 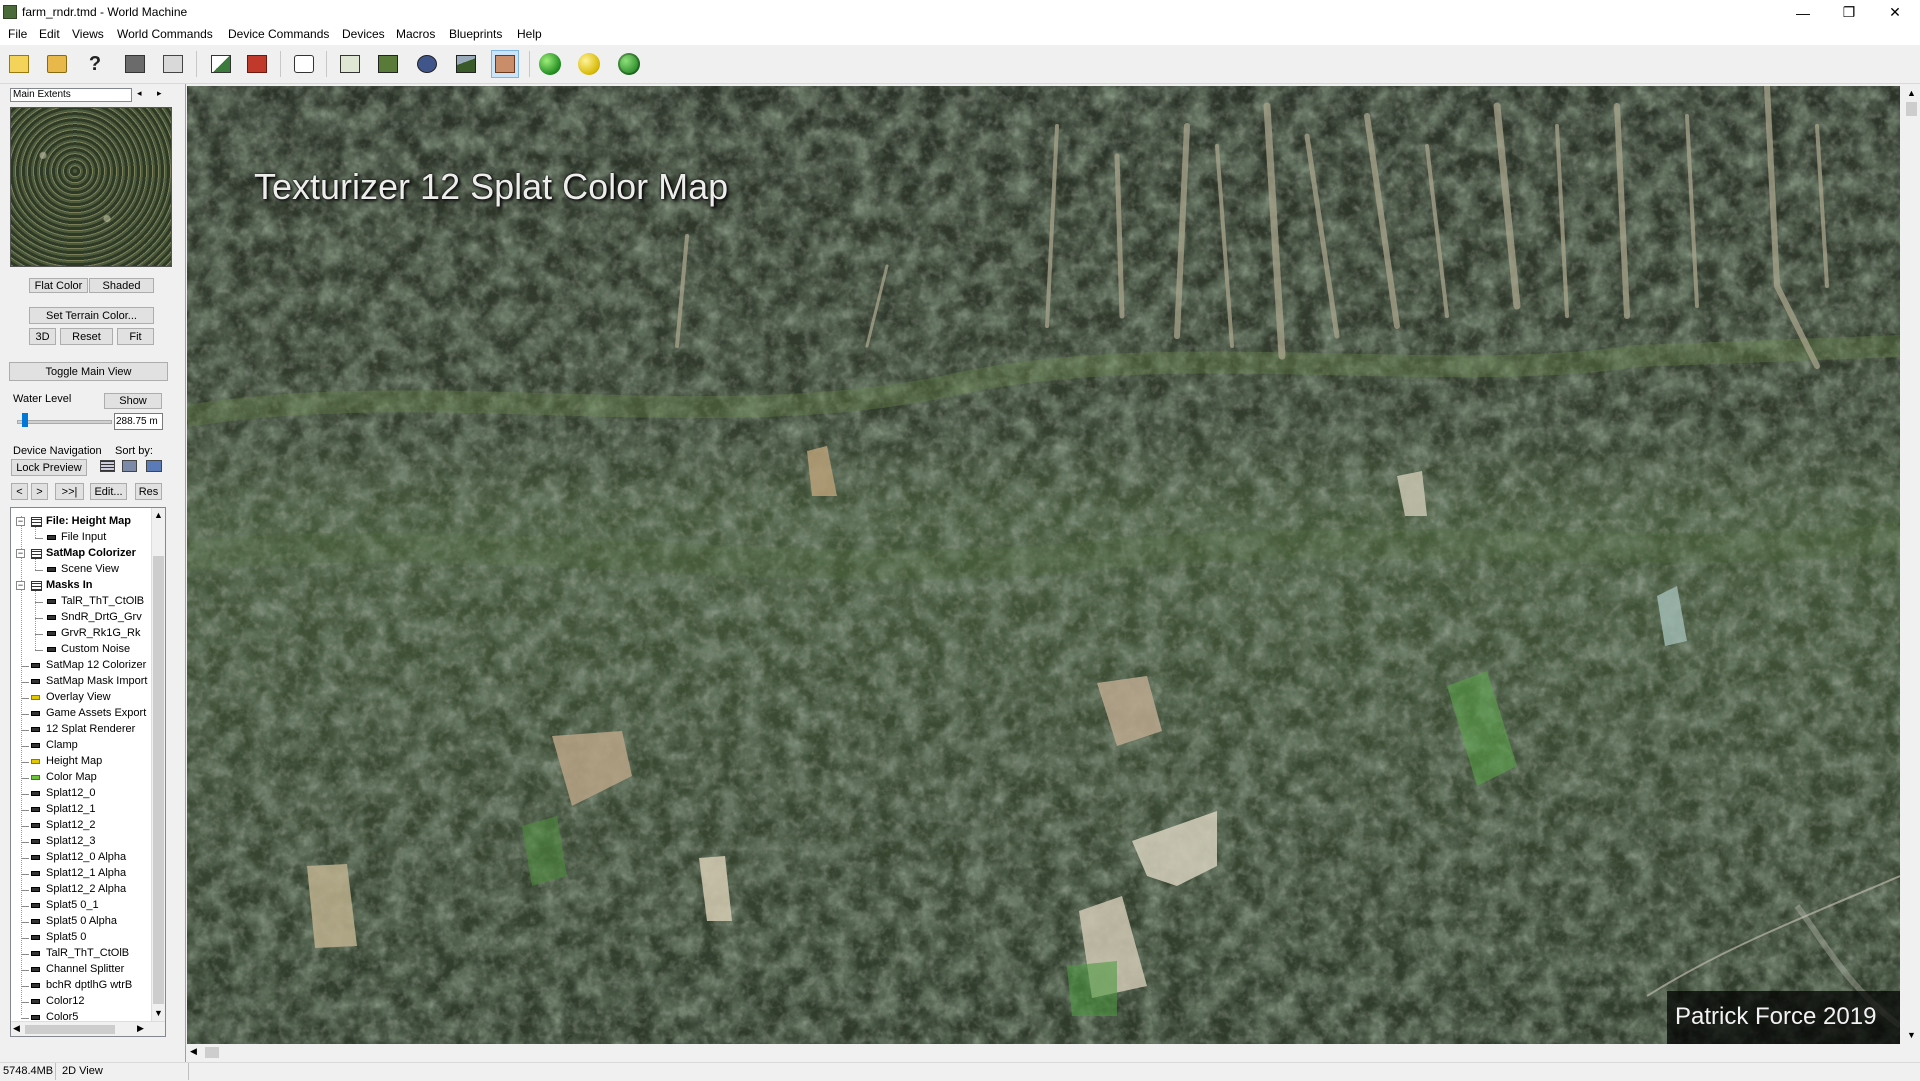 What do you see at coordinates (25, 420) in the screenshot?
I see `water-level-slider` at bounding box center [25, 420].